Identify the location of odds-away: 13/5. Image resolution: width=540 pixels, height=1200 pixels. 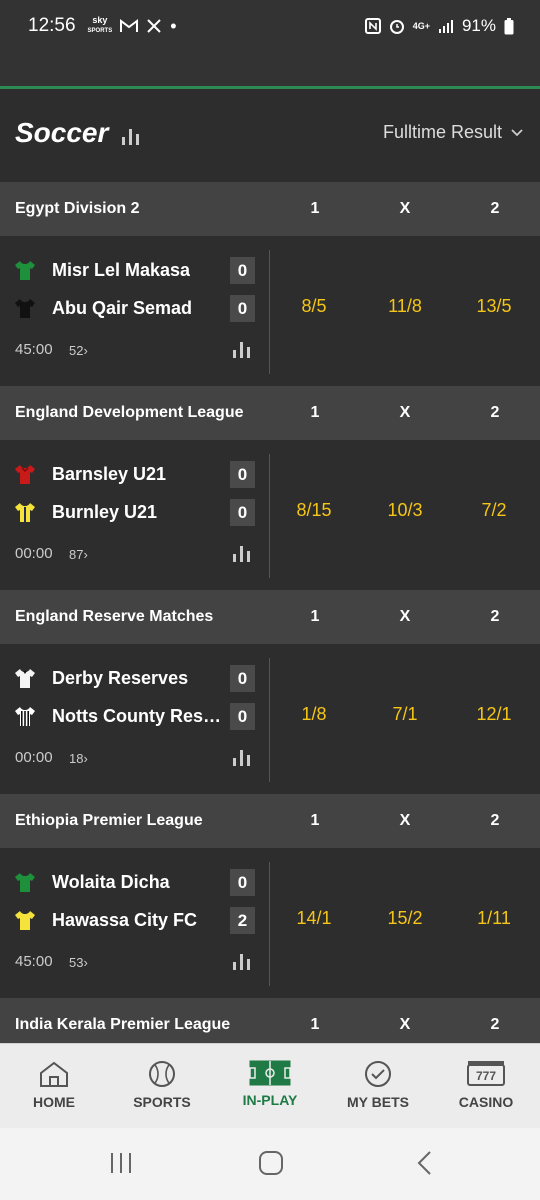
(494, 306).